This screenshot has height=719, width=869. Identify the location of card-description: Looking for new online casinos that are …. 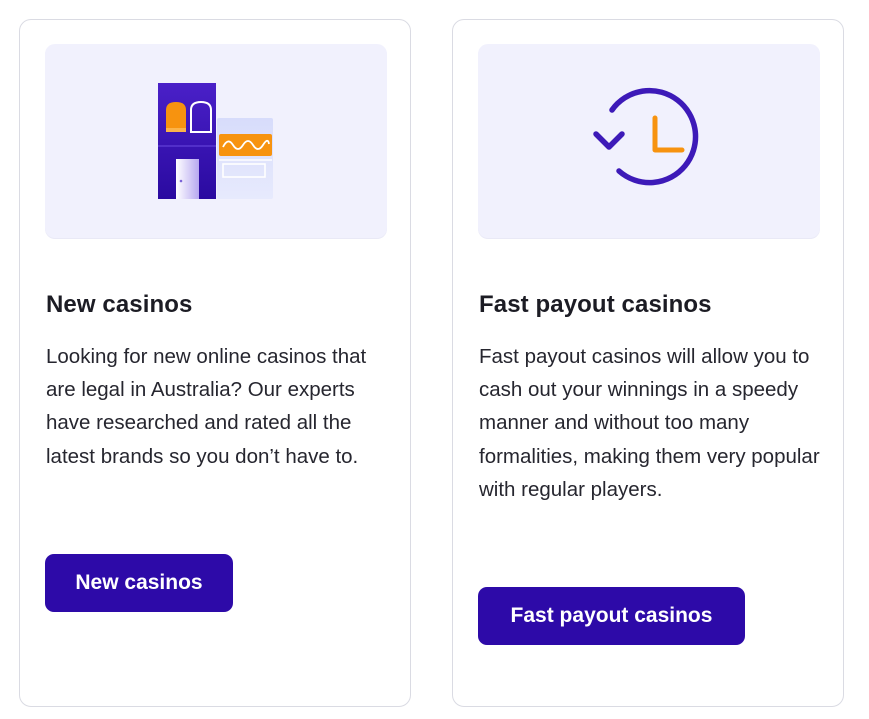
(206, 406).